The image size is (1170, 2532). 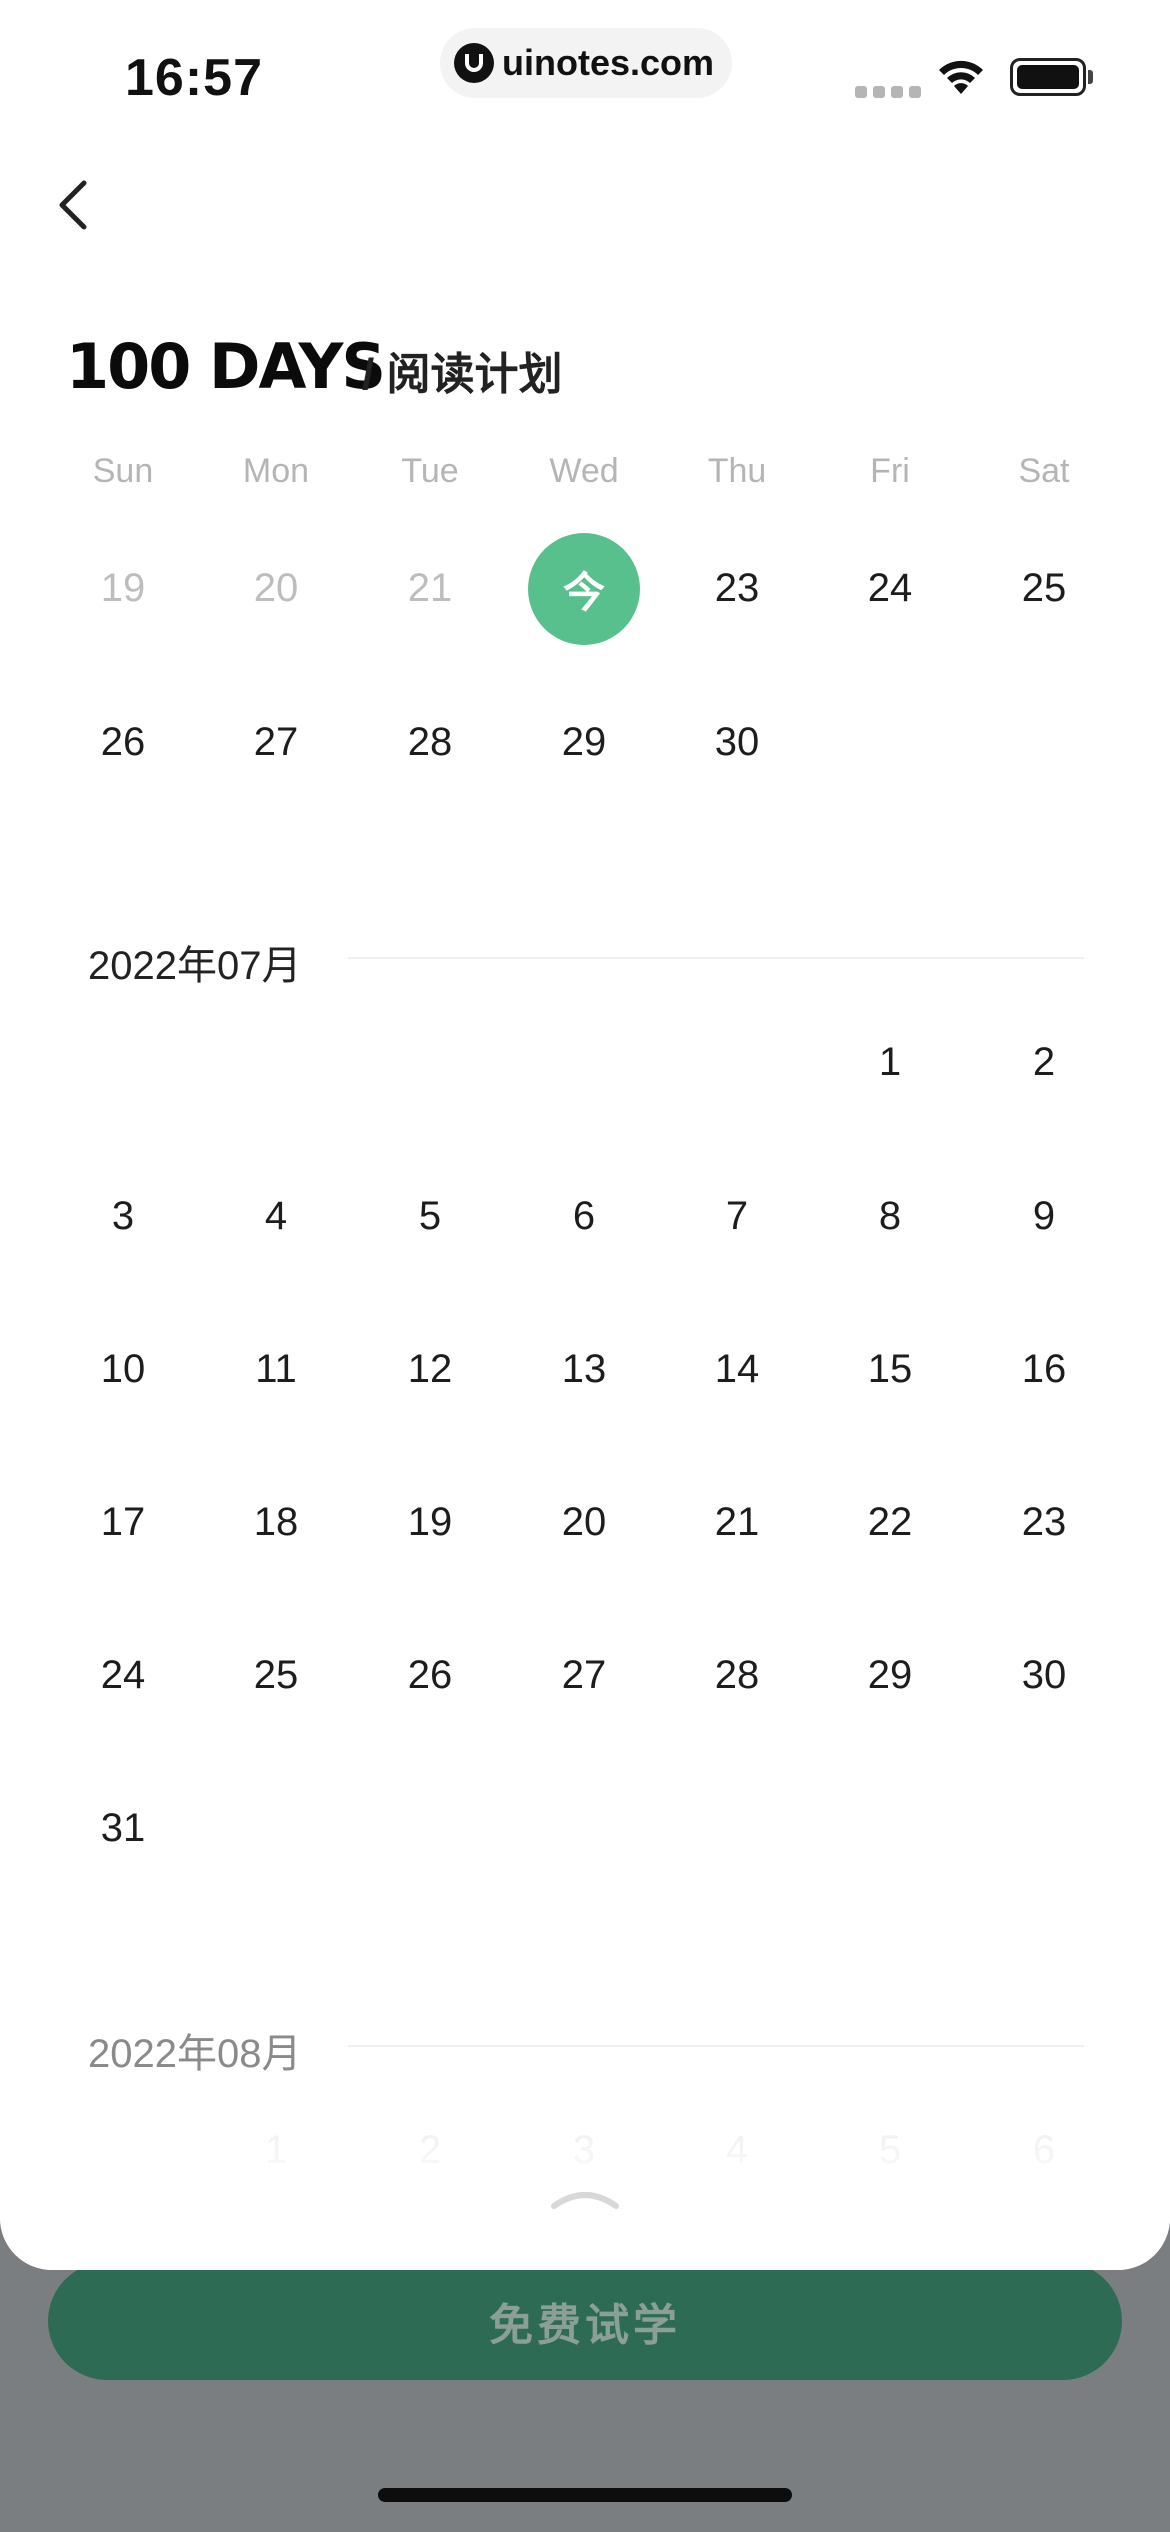 I want to click on home-indicator, so click(x=585, y=2495).